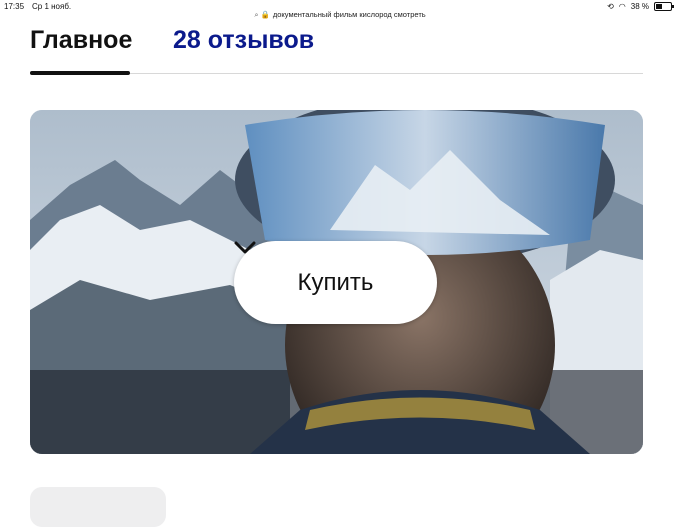 The image size is (680, 527). I want to click on tab-bar: Главное 28 отзывов, so click(336, 49).